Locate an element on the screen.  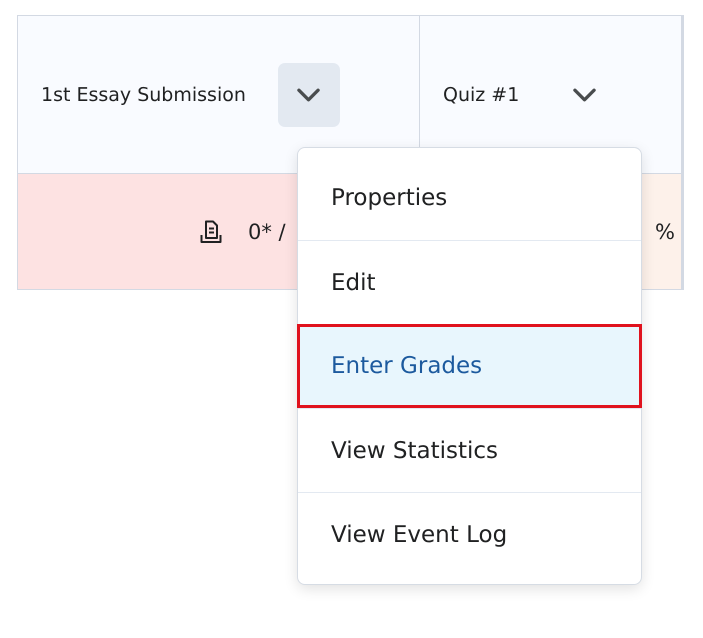
column-title: Quiz #1 is located at coordinates (481, 95).